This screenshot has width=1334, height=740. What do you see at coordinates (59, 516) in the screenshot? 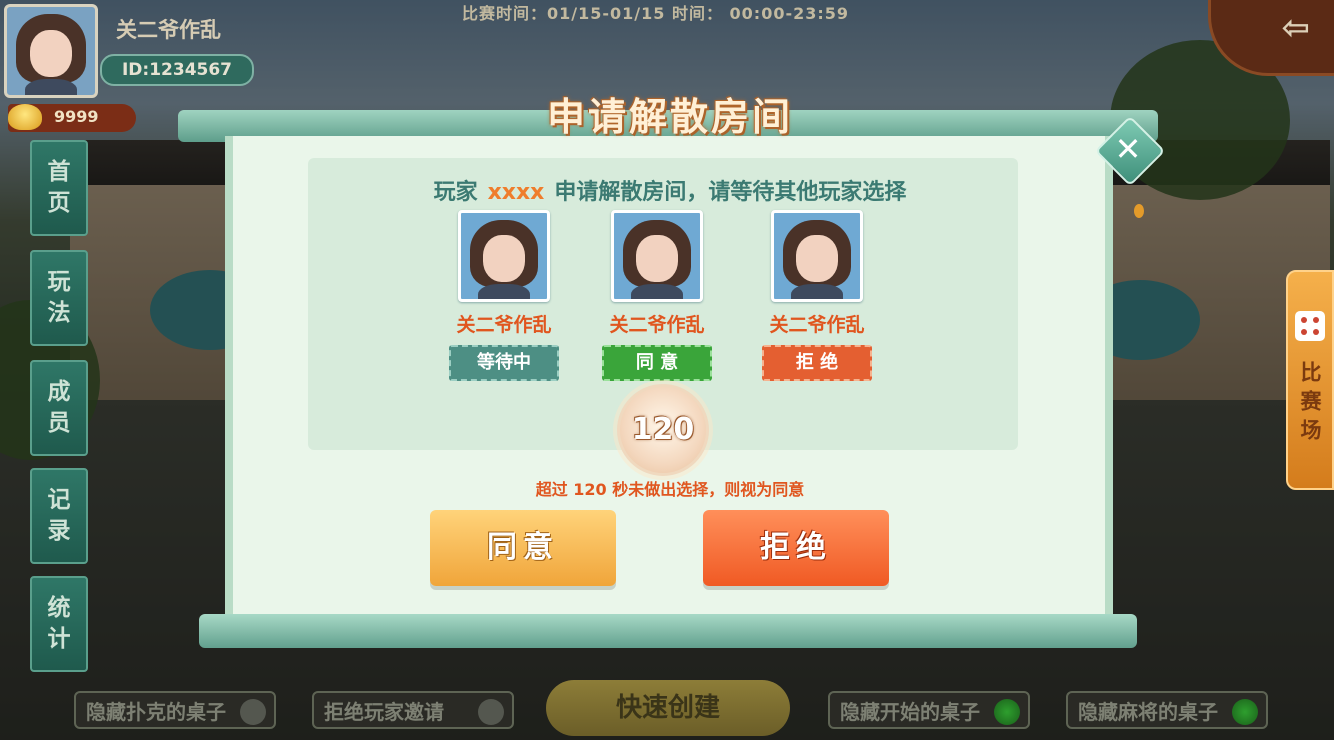
I see `side-menu-records: 记录` at bounding box center [59, 516].